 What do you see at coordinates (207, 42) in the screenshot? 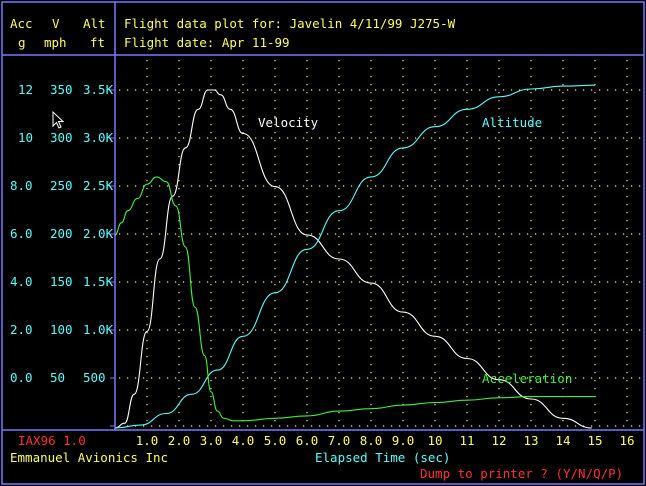
I see `flight-date: Flight date: Apr 11-99` at bounding box center [207, 42].